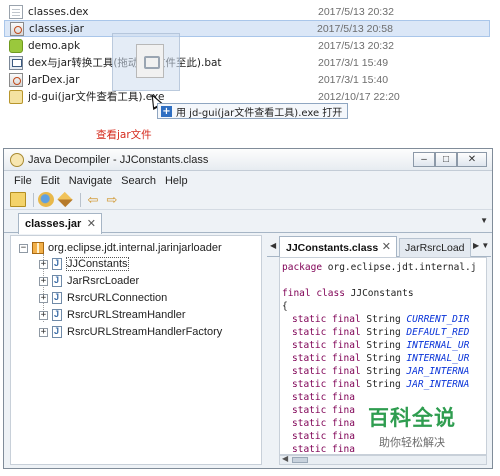  I want to click on tab-overflow-icon: ▶ ▼, so click(481, 245).